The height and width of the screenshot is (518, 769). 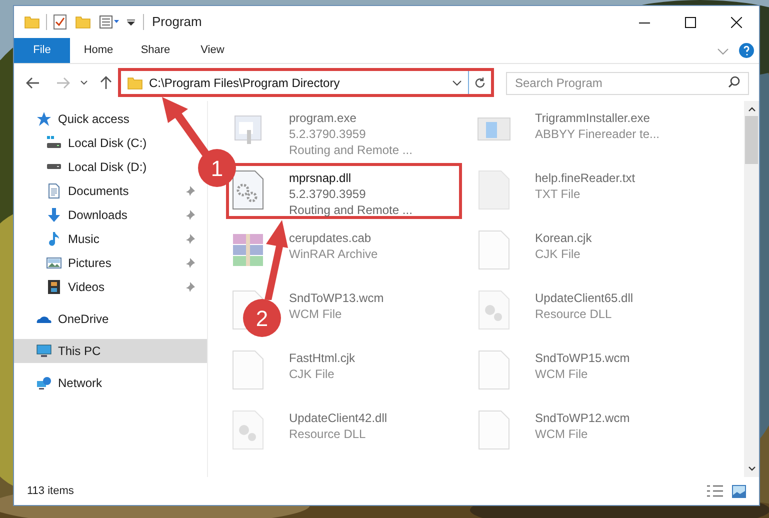 I want to click on file-name: mprsnap.dll, so click(x=350, y=178).